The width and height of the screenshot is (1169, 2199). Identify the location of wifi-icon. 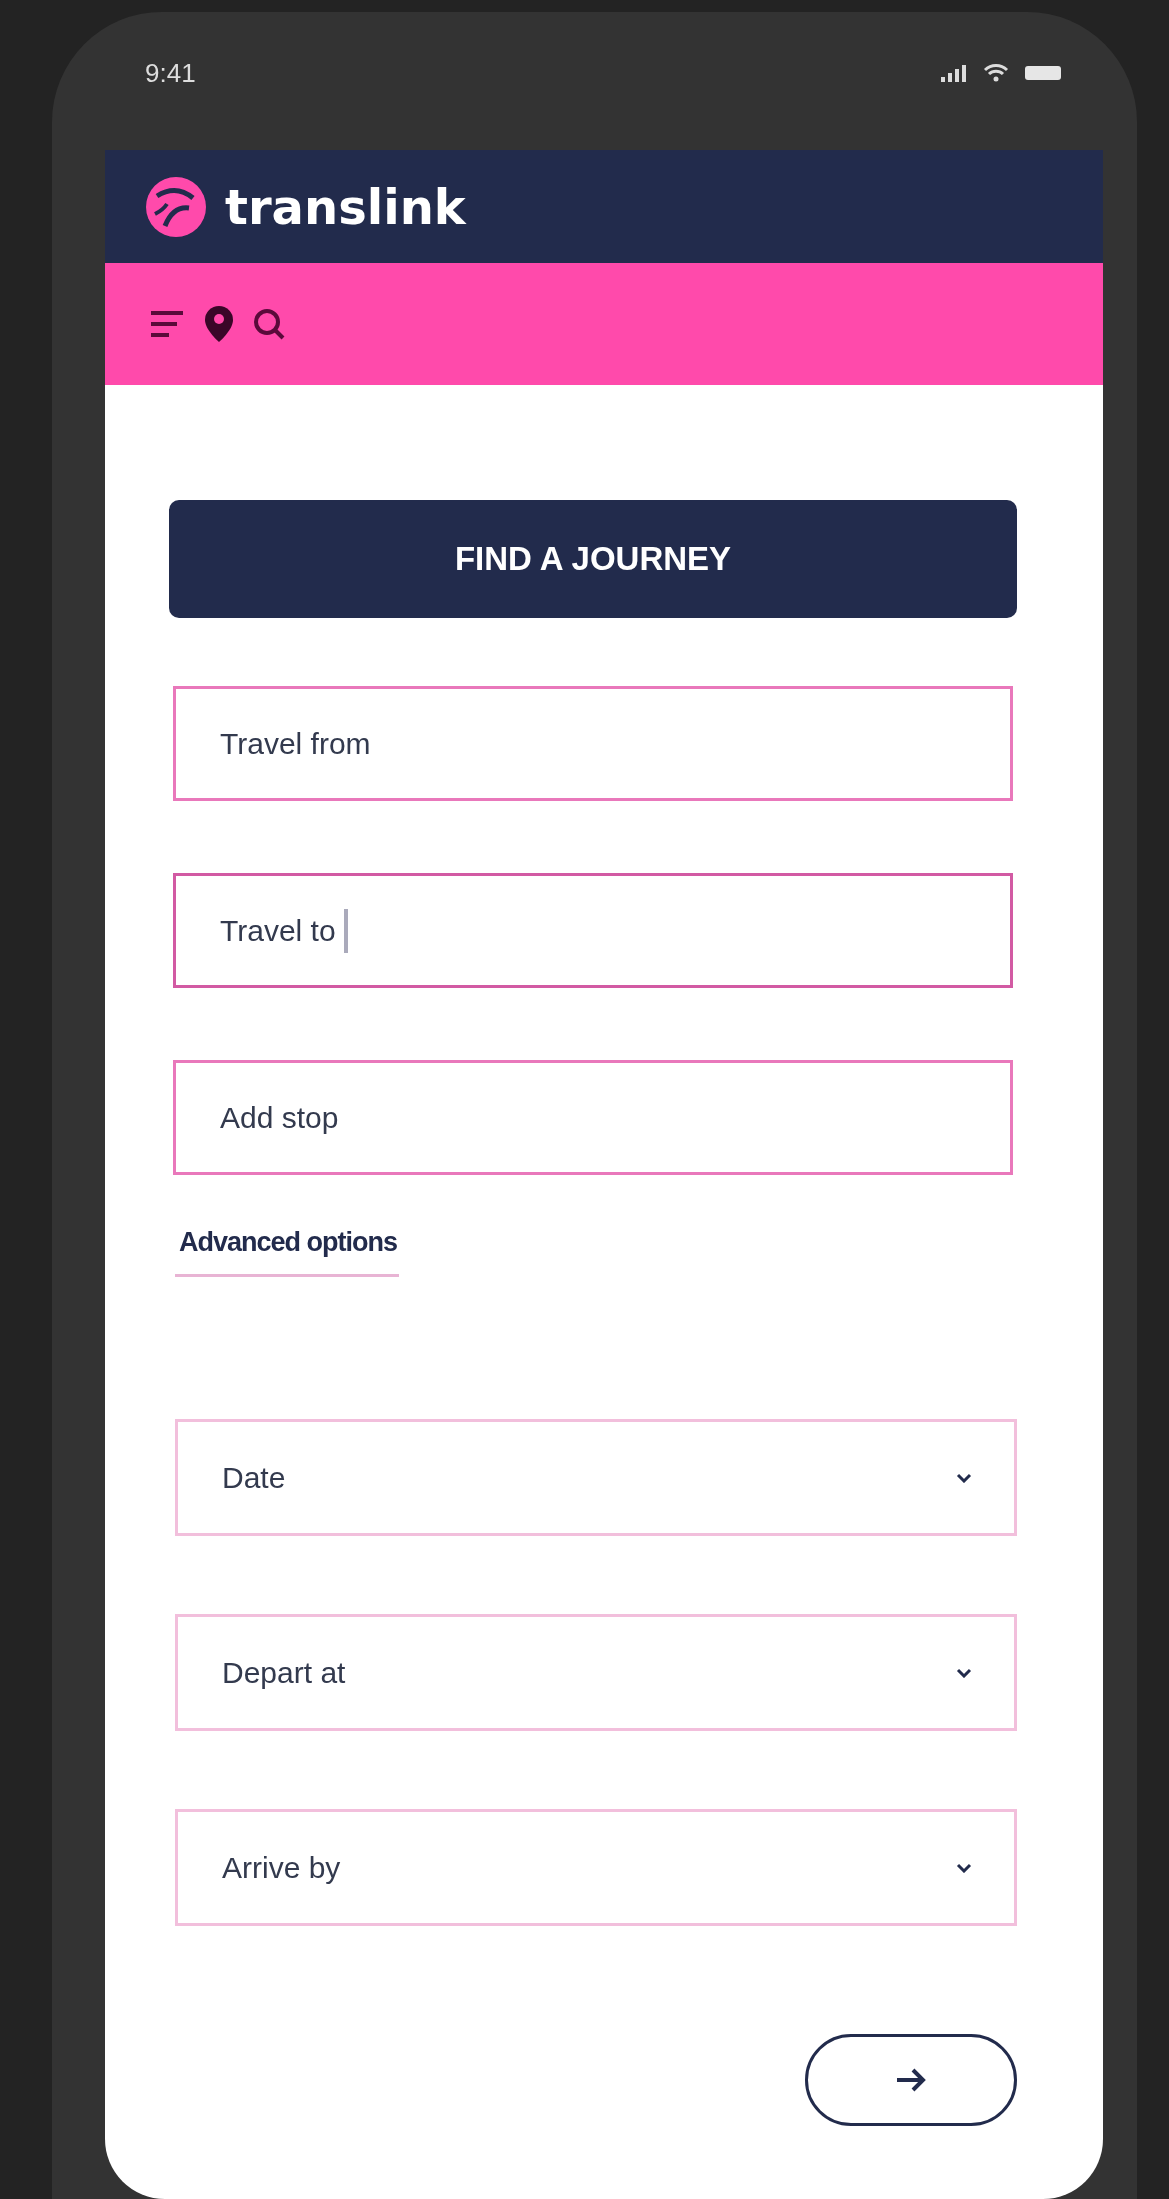
(996, 73).